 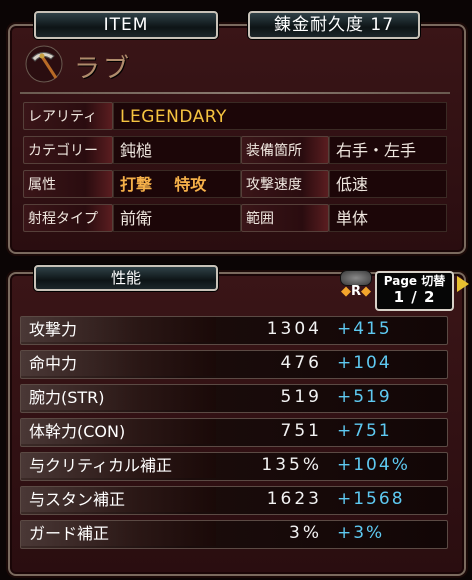 What do you see at coordinates (364, 431) in the screenshot?
I see `stat-bonus: +751` at bounding box center [364, 431].